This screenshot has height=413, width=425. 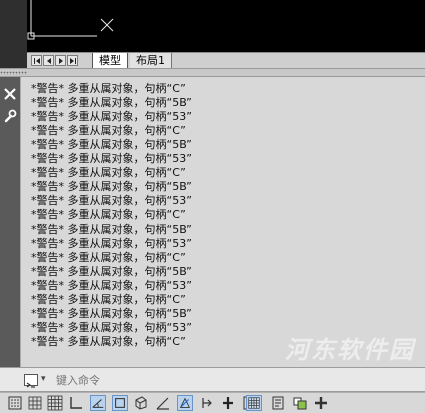 I want to click on osnap-icon, so click(x=120, y=403).